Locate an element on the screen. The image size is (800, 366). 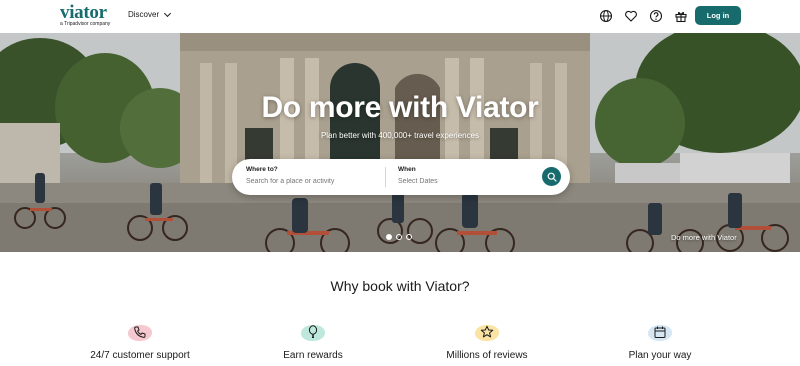
why-book-title: Why book with Viator? is located at coordinates (400, 286).